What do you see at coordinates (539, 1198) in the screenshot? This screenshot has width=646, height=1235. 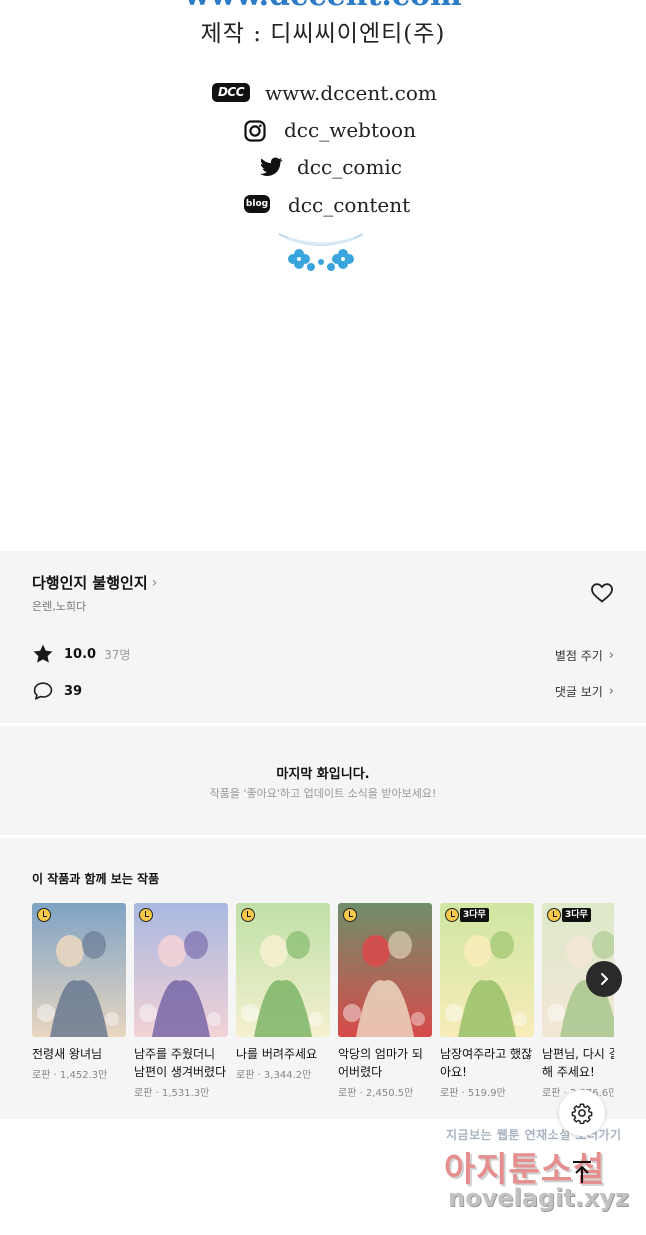 I see `watermark-domain: novelagit.xyz` at bounding box center [539, 1198].